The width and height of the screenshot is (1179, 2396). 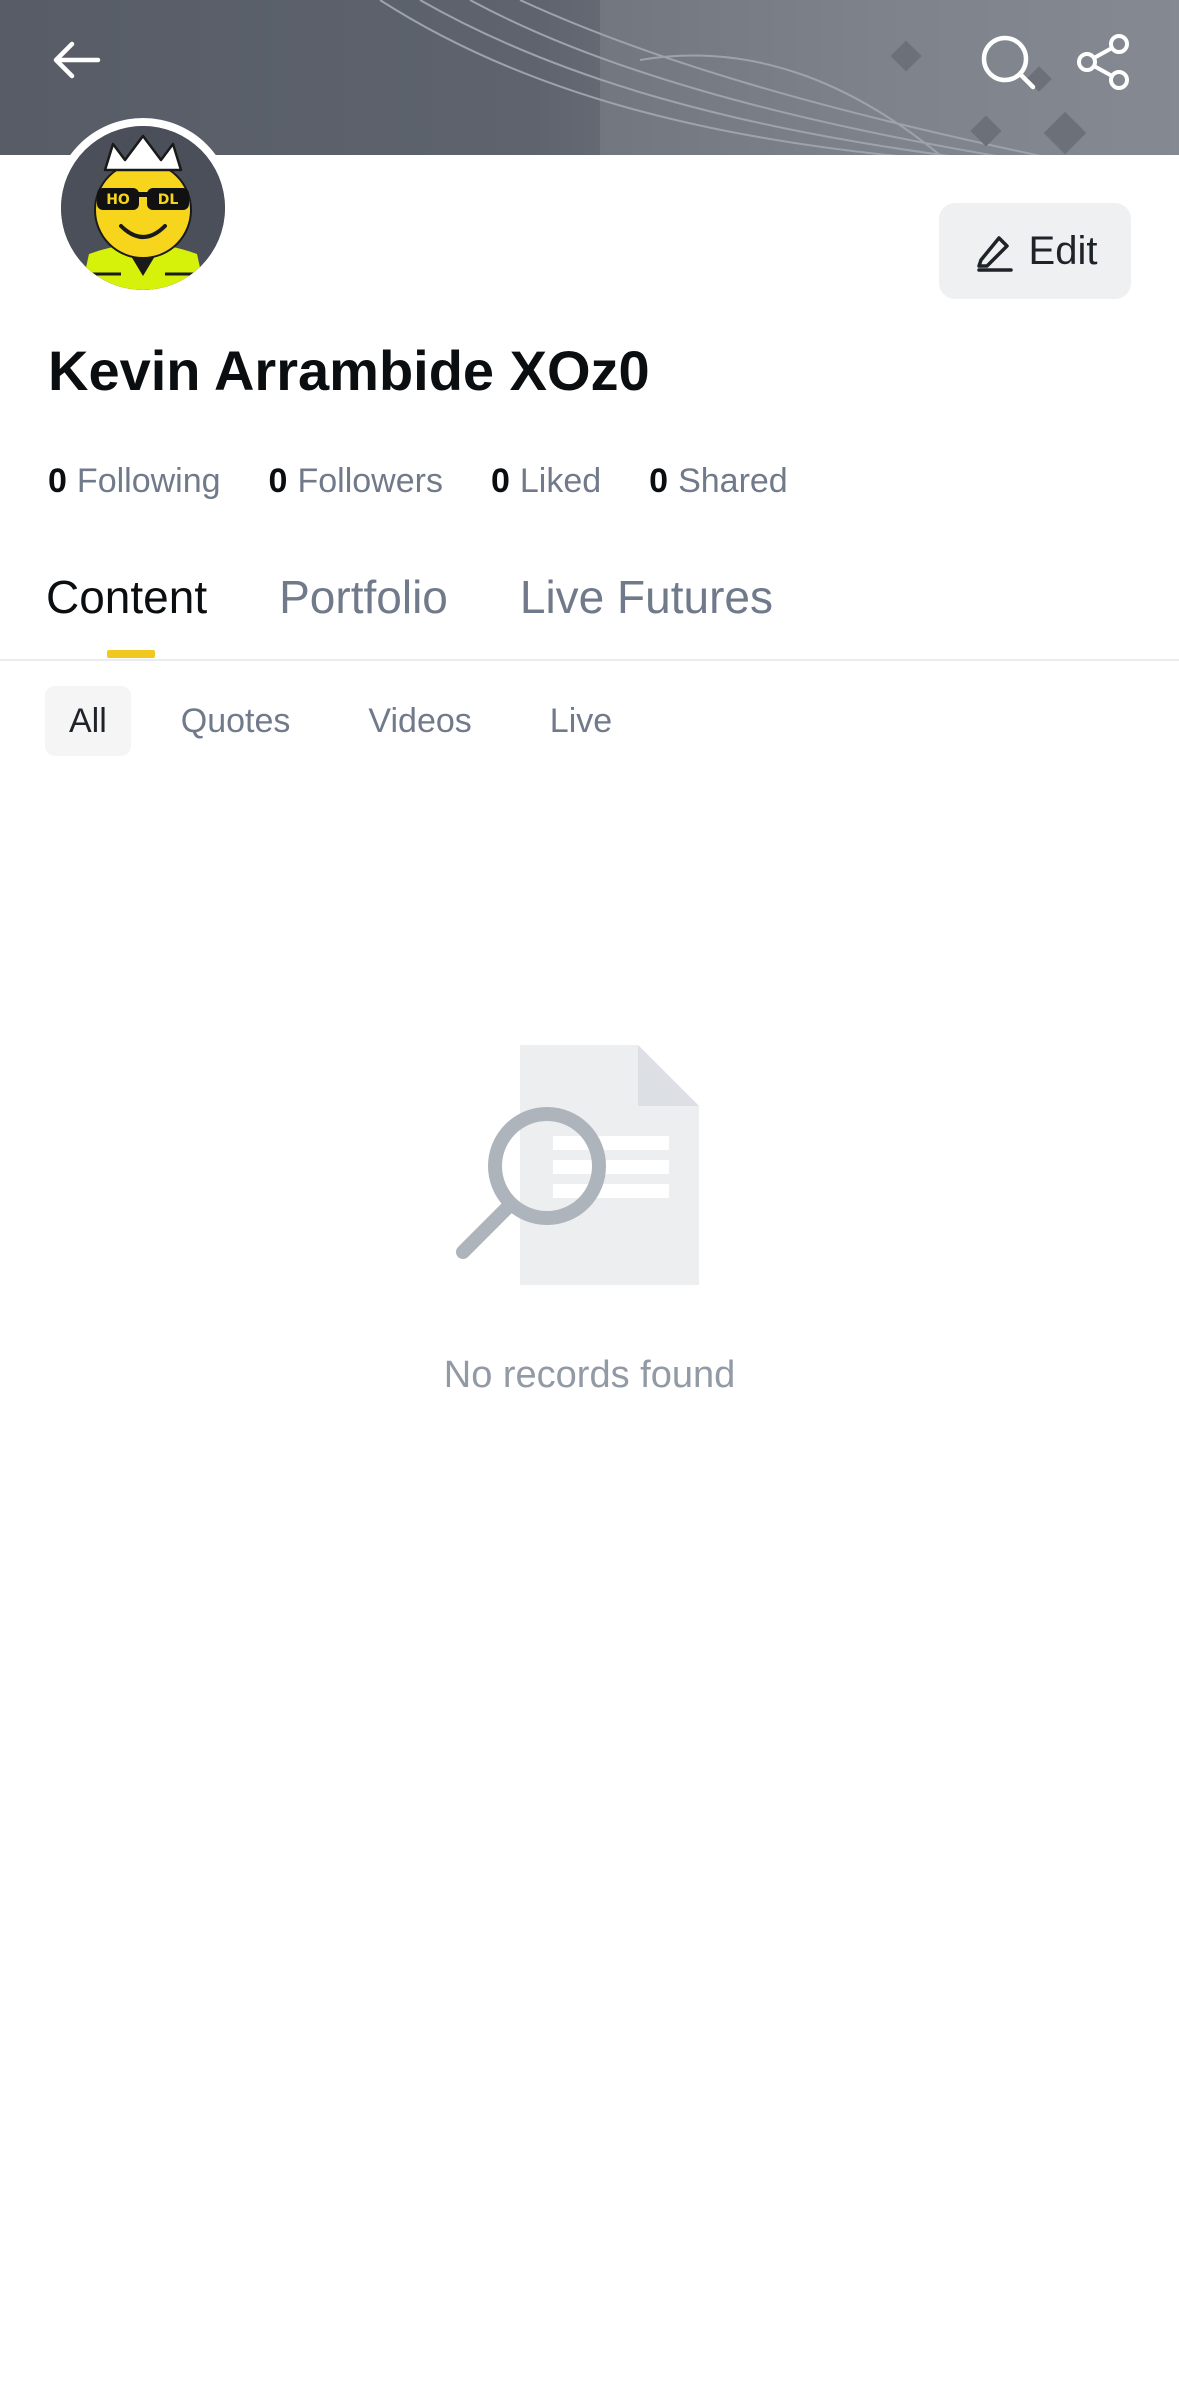 I want to click on profile-stats: 0 Following 0 Followers 0 Liked 0 Shared, so click(x=418, y=481).